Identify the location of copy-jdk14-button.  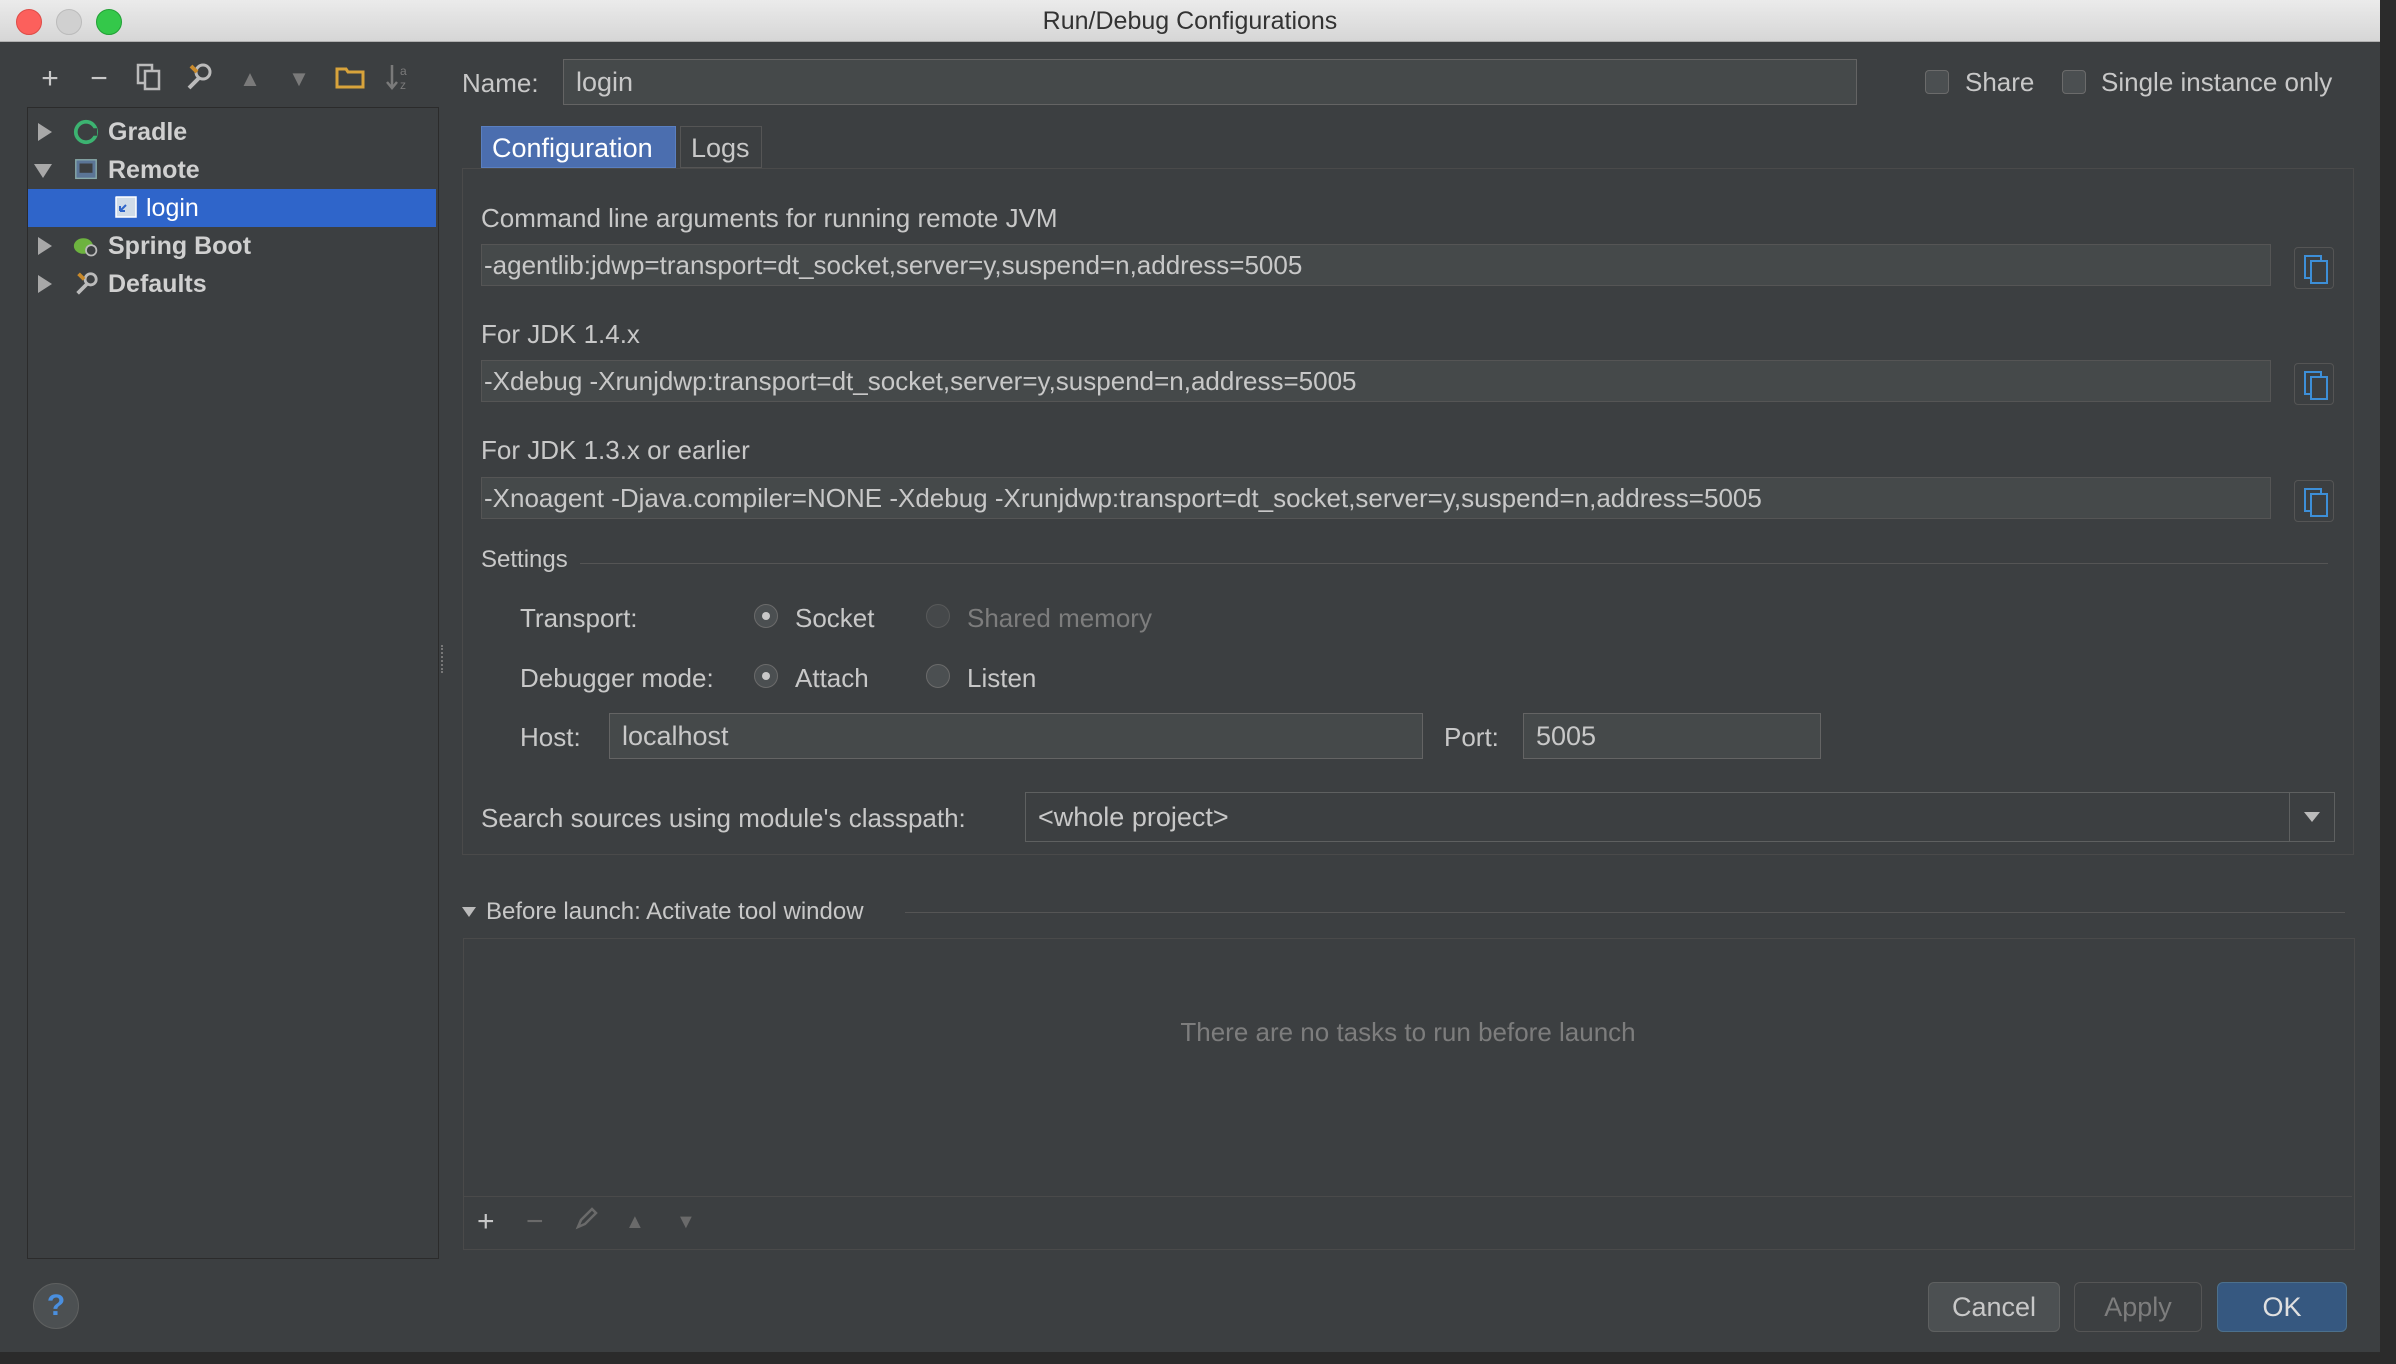
(2314, 384).